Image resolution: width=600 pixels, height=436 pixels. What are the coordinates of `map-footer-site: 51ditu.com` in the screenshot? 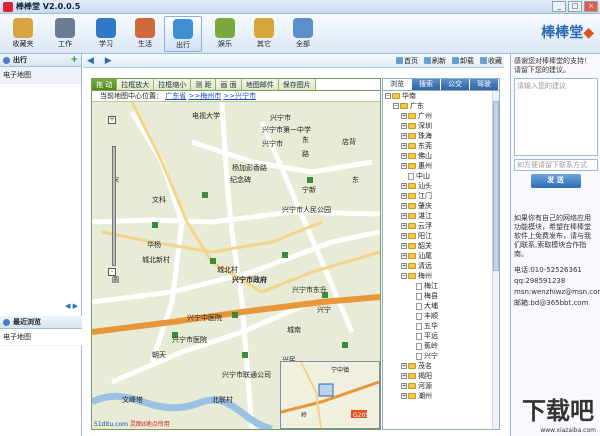 It's located at (111, 424).